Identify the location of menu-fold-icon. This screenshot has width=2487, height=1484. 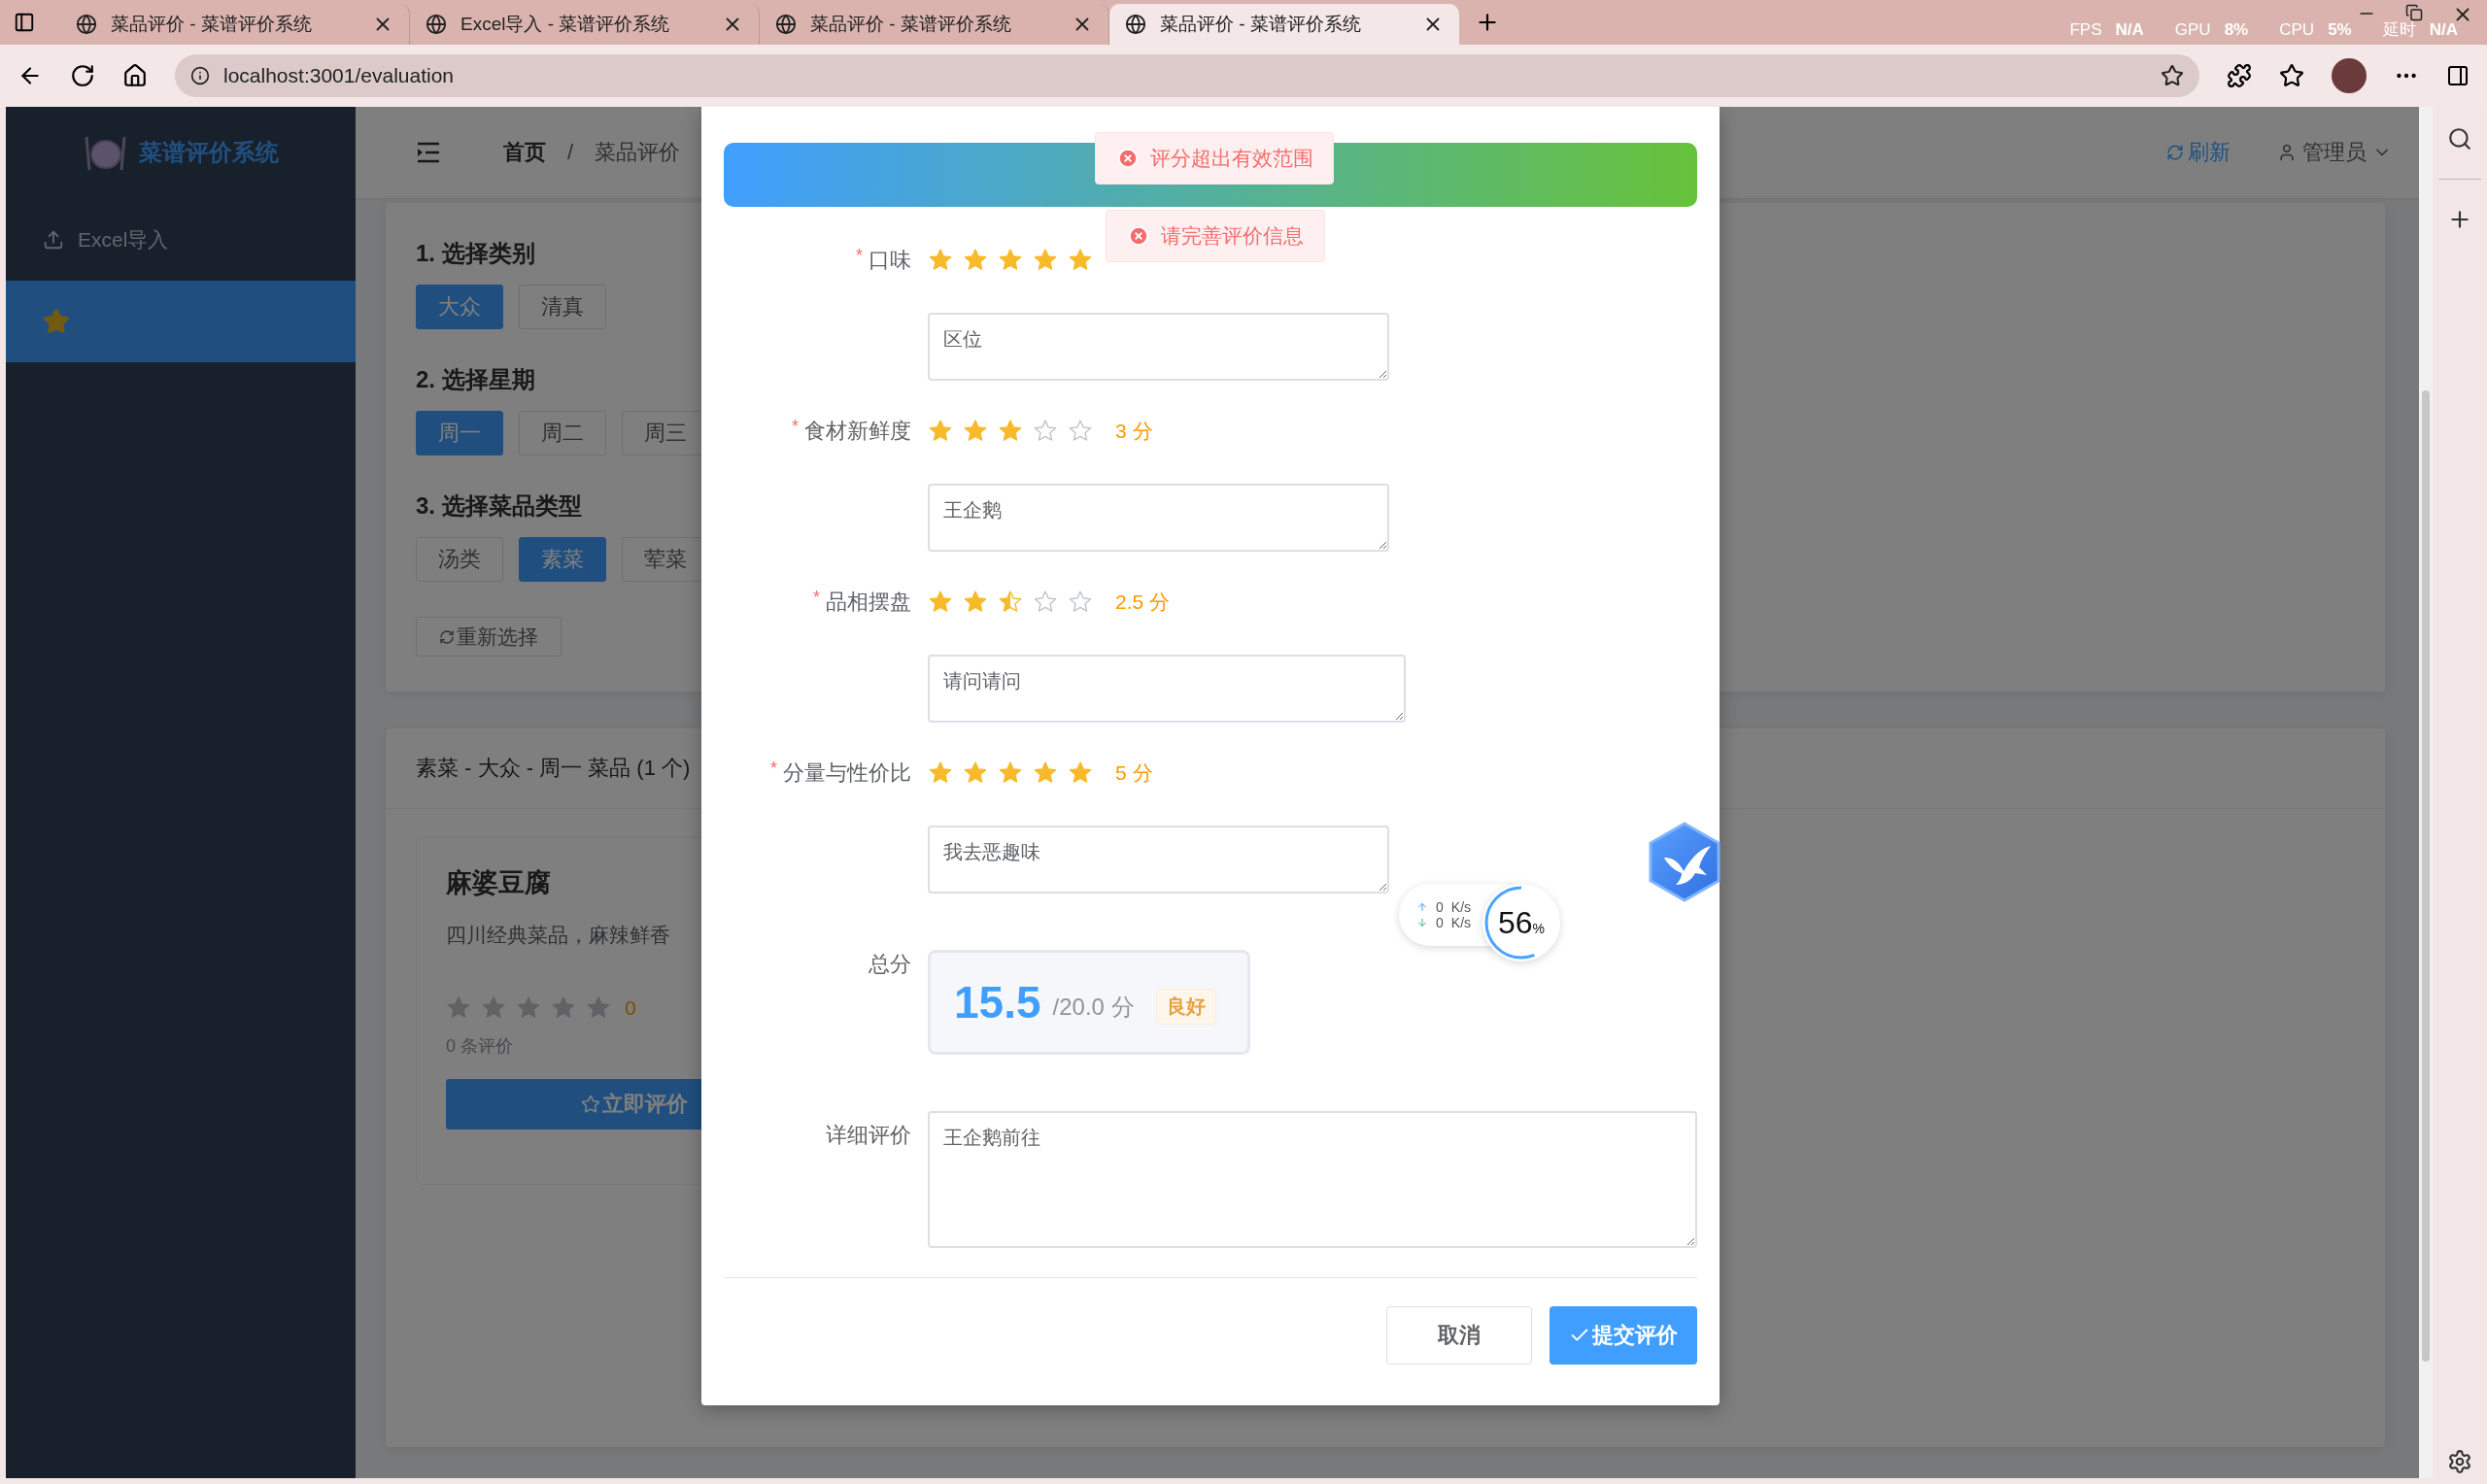
(428, 152).